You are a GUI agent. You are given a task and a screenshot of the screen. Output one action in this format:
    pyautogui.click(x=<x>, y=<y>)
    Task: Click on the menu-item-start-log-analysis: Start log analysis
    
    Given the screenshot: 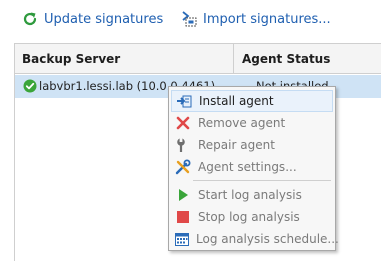 What is the action you would take?
    pyautogui.click(x=252, y=195)
    